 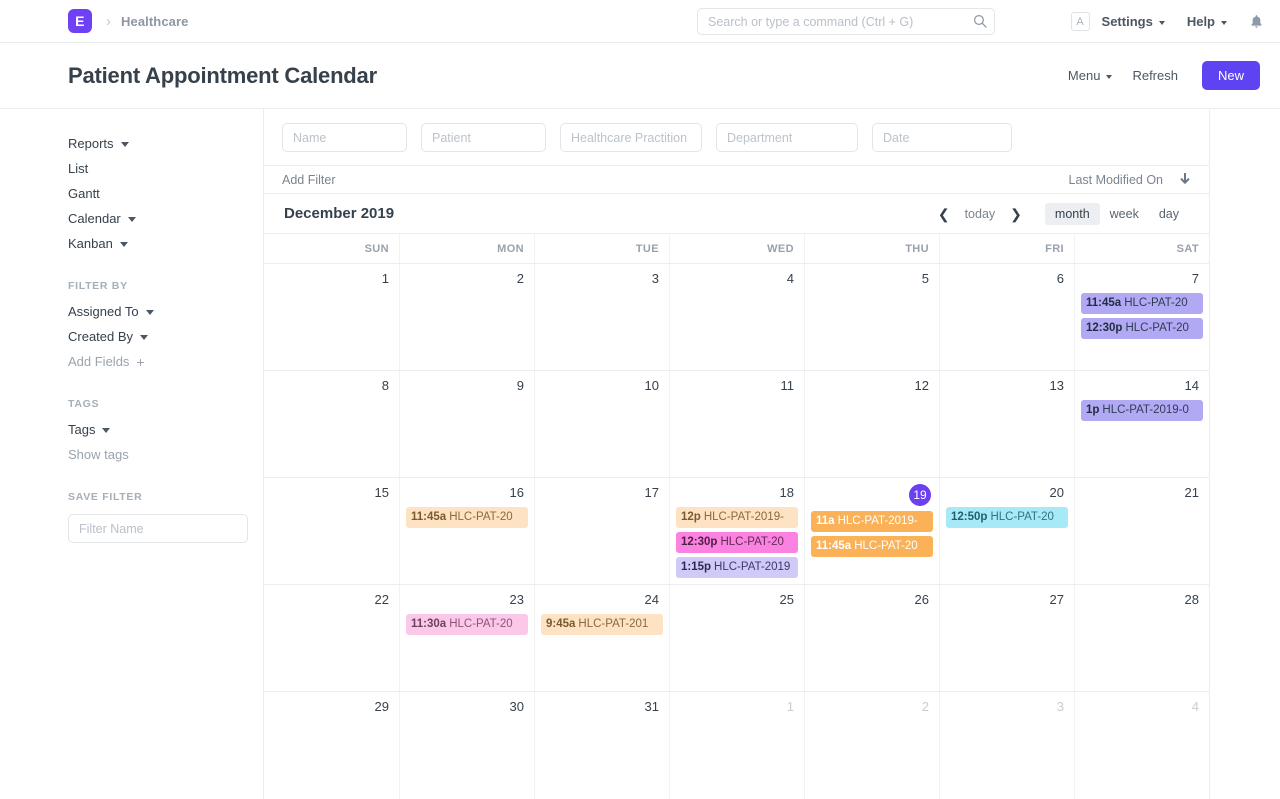 What do you see at coordinates (1006, 531) in the screenshot?
I see `calendar-day-cell: 20 12:50p HLC-PAT-20` at bounding box center [1006, 531].